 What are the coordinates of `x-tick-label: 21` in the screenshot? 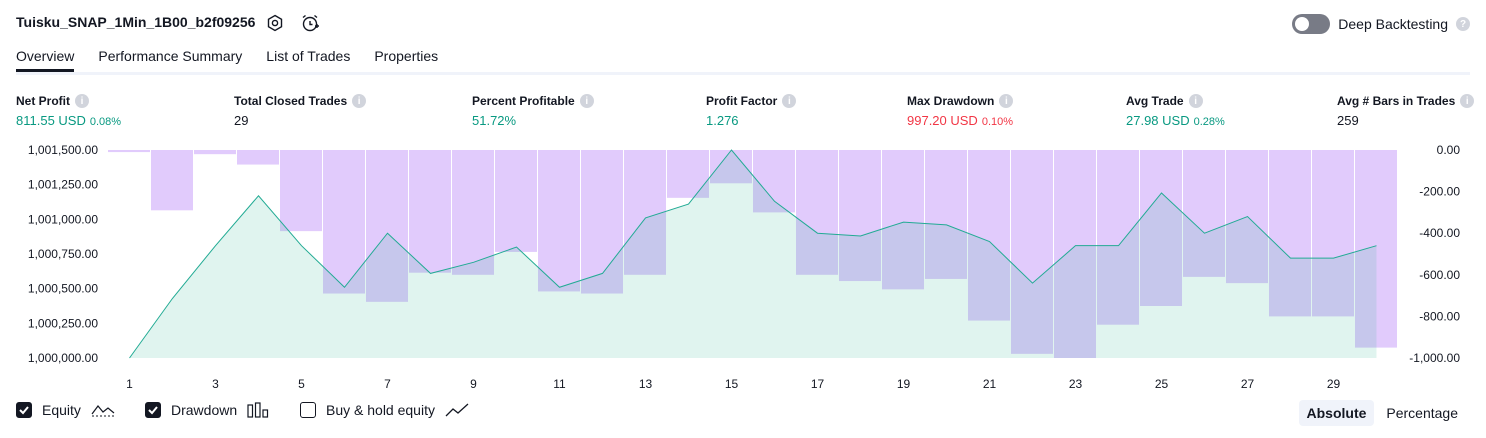 It's located at (990, 384).